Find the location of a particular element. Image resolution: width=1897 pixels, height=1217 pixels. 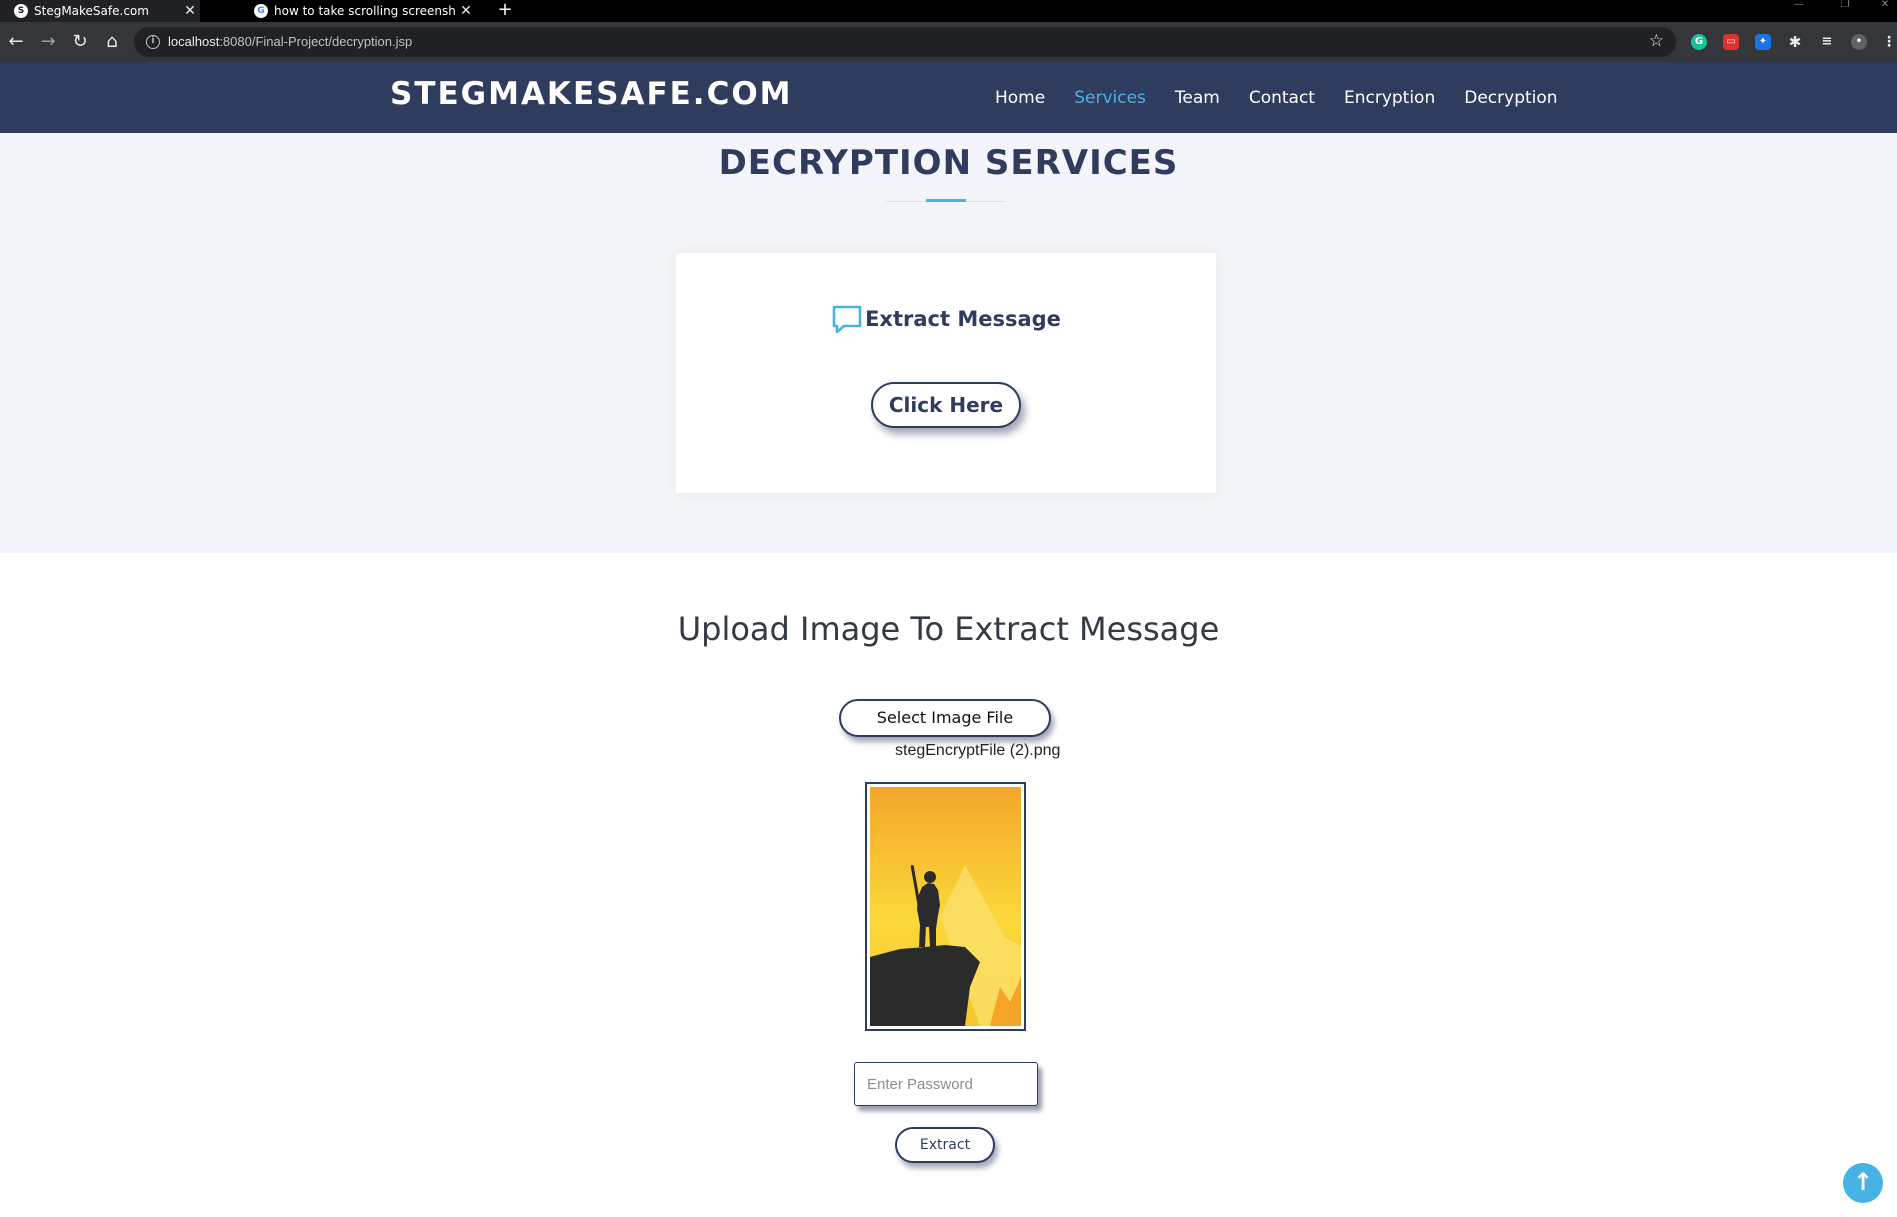

tab-google-search: G how to take scrolling screenshot ✕ is located at coordinates (358, 11).